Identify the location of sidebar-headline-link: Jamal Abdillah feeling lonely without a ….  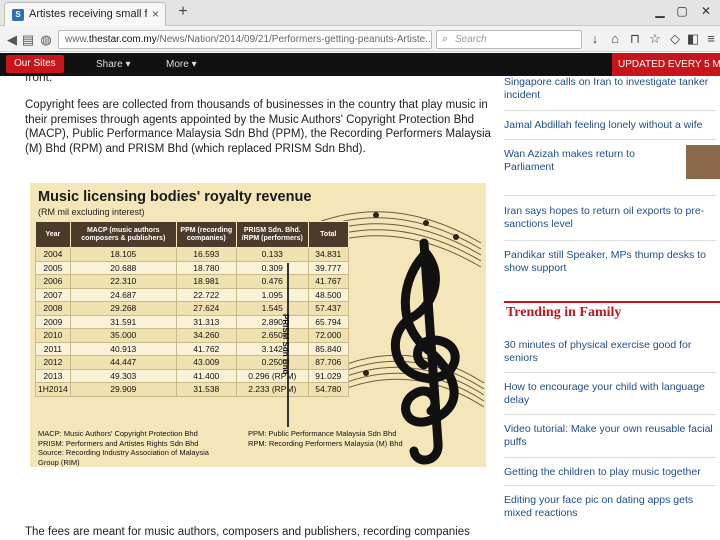
(609, 125).